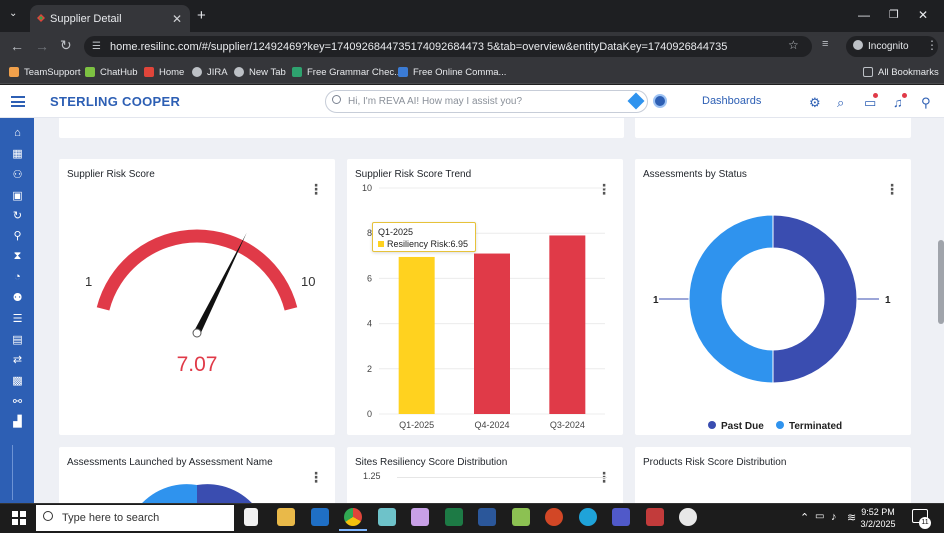 Image resolution: width=944 pixels, height=533 pixels. What do you see at coordinates (17, 277) in the screenshot?
I see `sidebar-gauge-icon: ◔` at bounding box center [17, 277].